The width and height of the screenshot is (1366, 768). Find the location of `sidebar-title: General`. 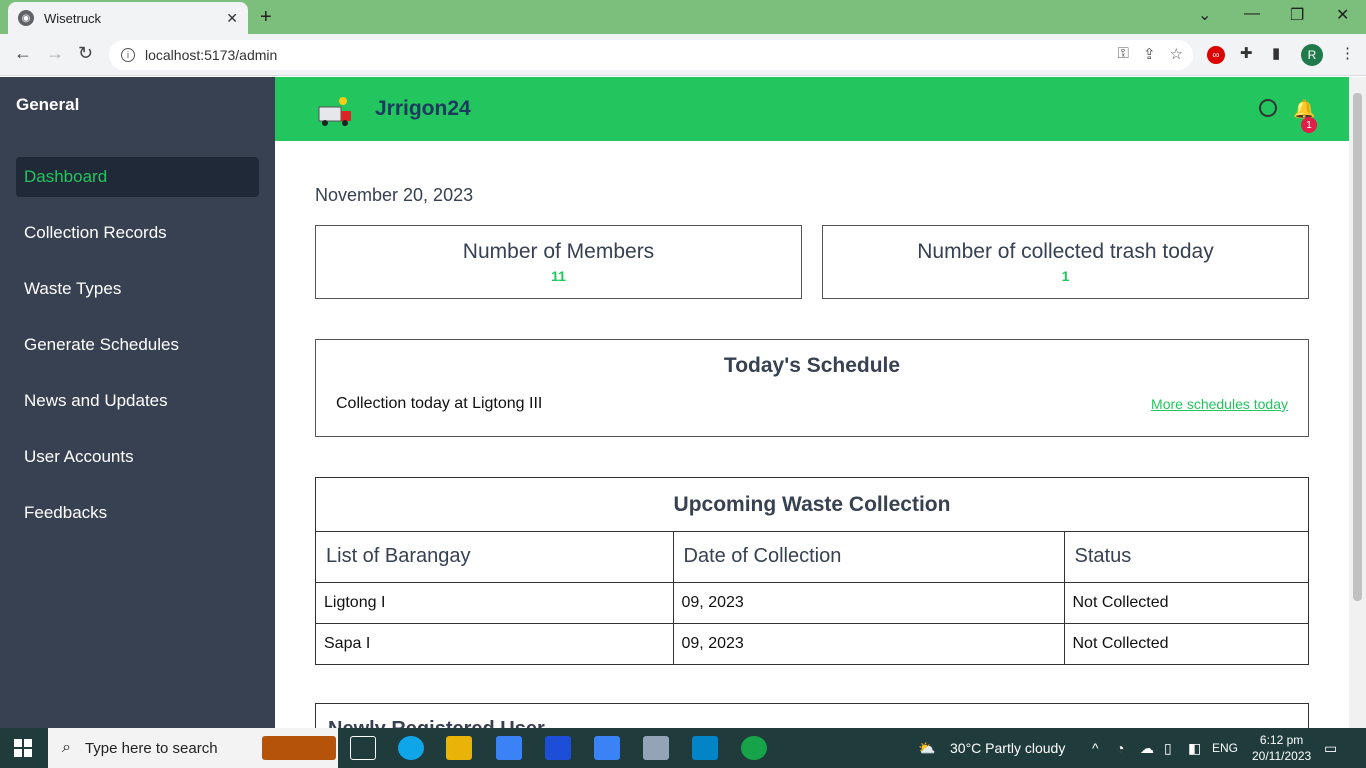

sidebar-title: General is located at coordinates (48, 104).